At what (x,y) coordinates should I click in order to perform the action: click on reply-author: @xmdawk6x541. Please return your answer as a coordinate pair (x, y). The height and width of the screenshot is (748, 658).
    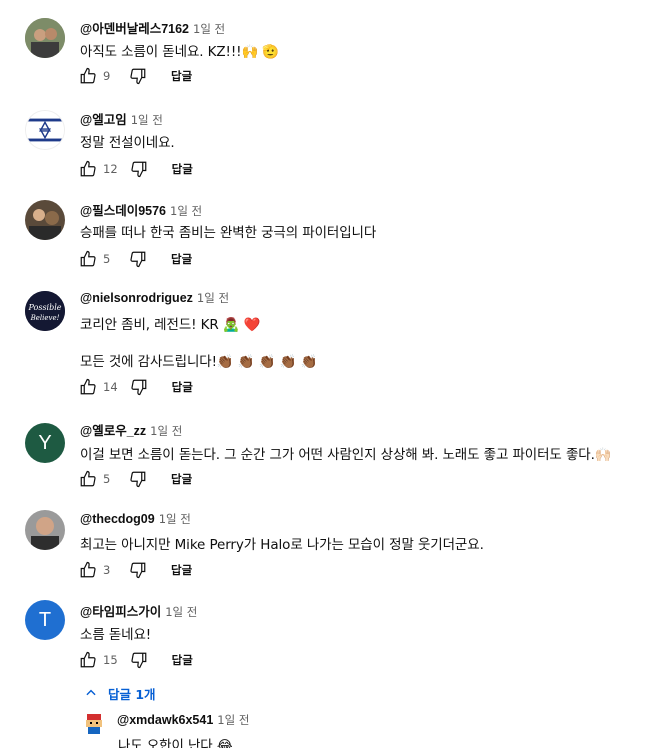
    Looking at the image, I should click on (165, 720).